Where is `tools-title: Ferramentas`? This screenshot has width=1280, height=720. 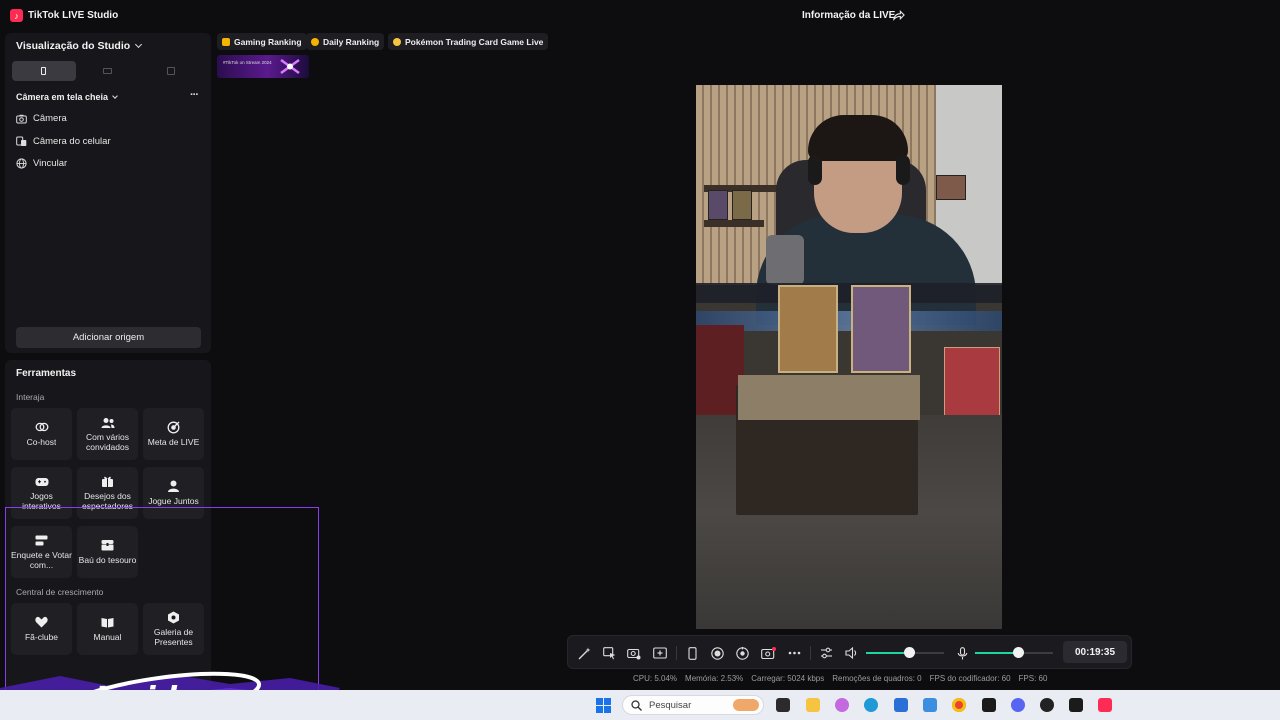
tools-title: Ferramentas is located at coordinates (46, 373).